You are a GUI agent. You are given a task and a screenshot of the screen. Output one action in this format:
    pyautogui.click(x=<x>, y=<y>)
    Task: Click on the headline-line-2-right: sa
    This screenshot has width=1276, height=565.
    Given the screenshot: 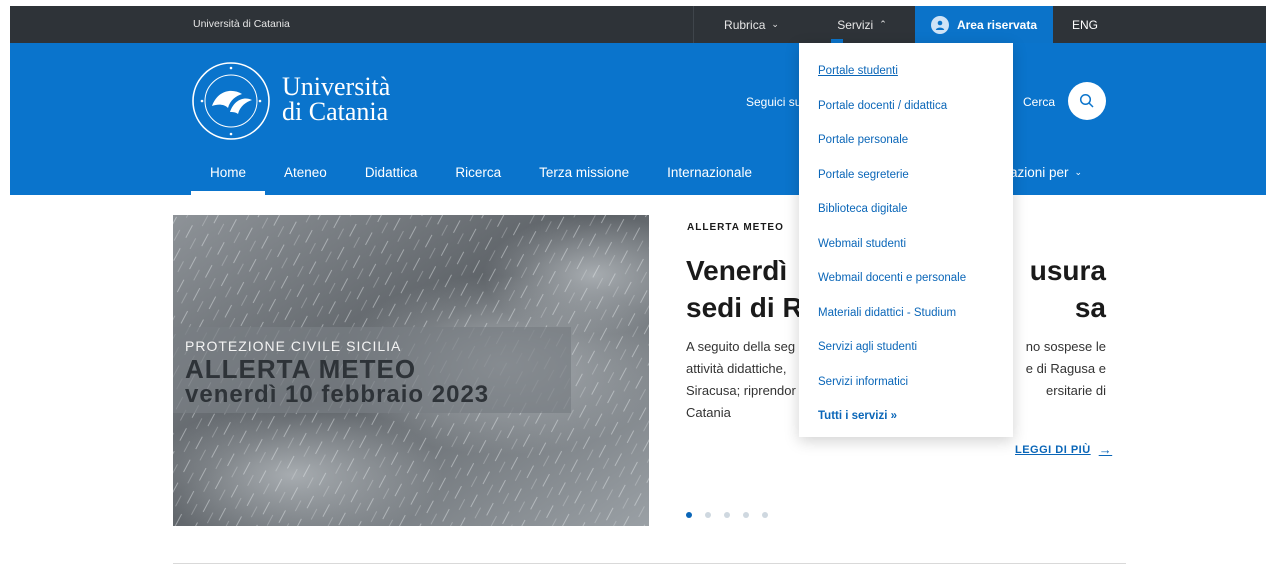 What is the action you would take?
    pyautogui.click(x=1090, y=307)
    